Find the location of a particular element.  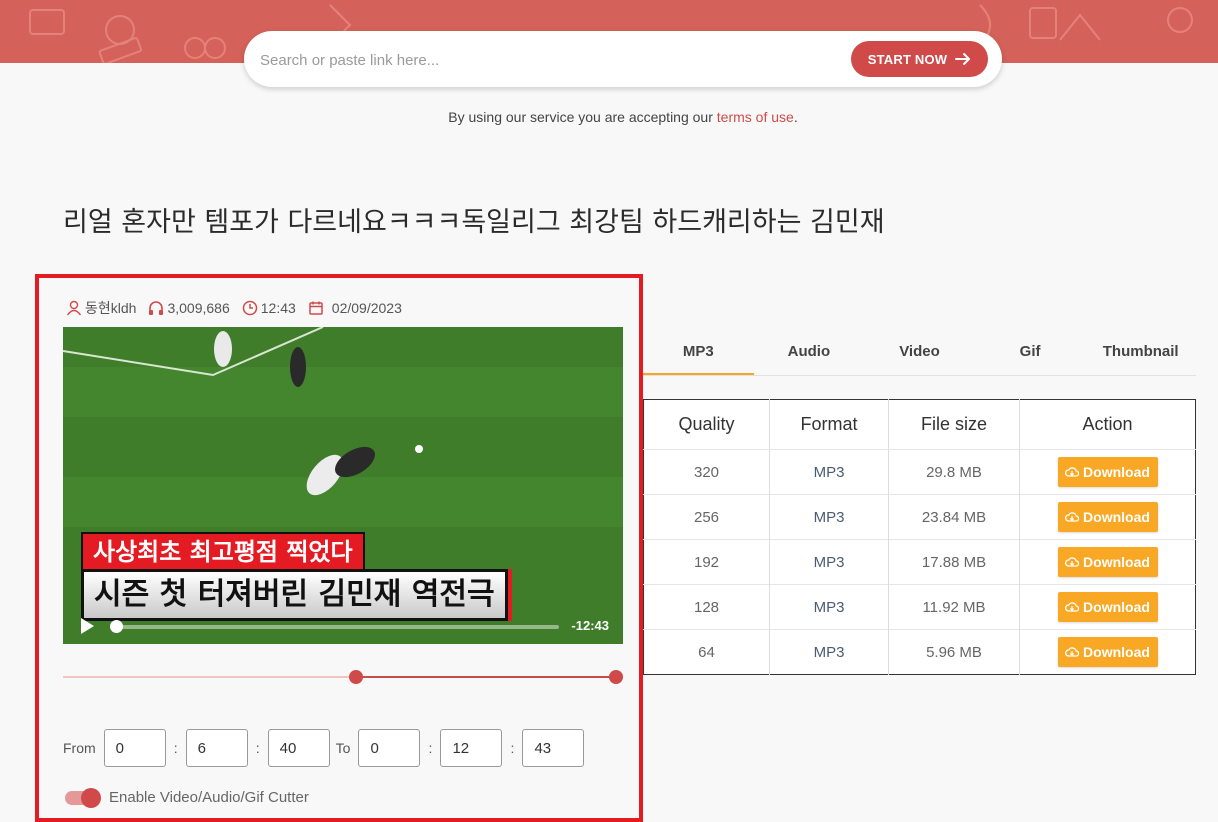

video-progress-knob is located at coordinates (116, 626).